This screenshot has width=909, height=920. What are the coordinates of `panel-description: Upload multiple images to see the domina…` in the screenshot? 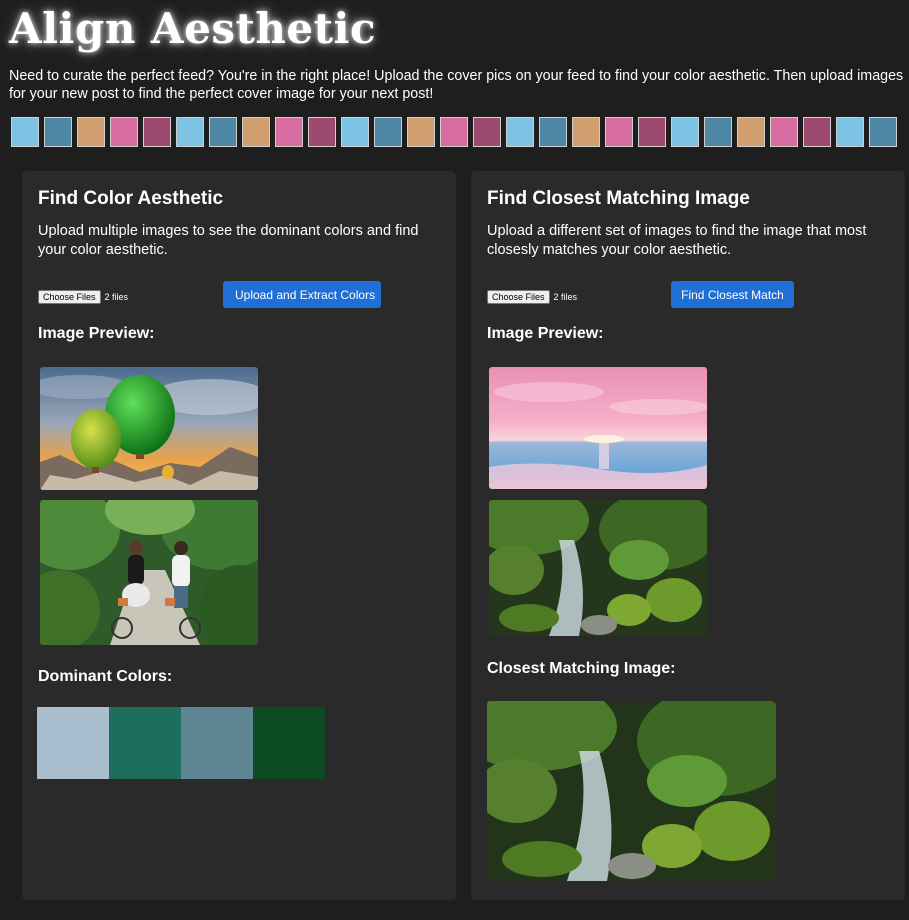 It's located at (228, 240).